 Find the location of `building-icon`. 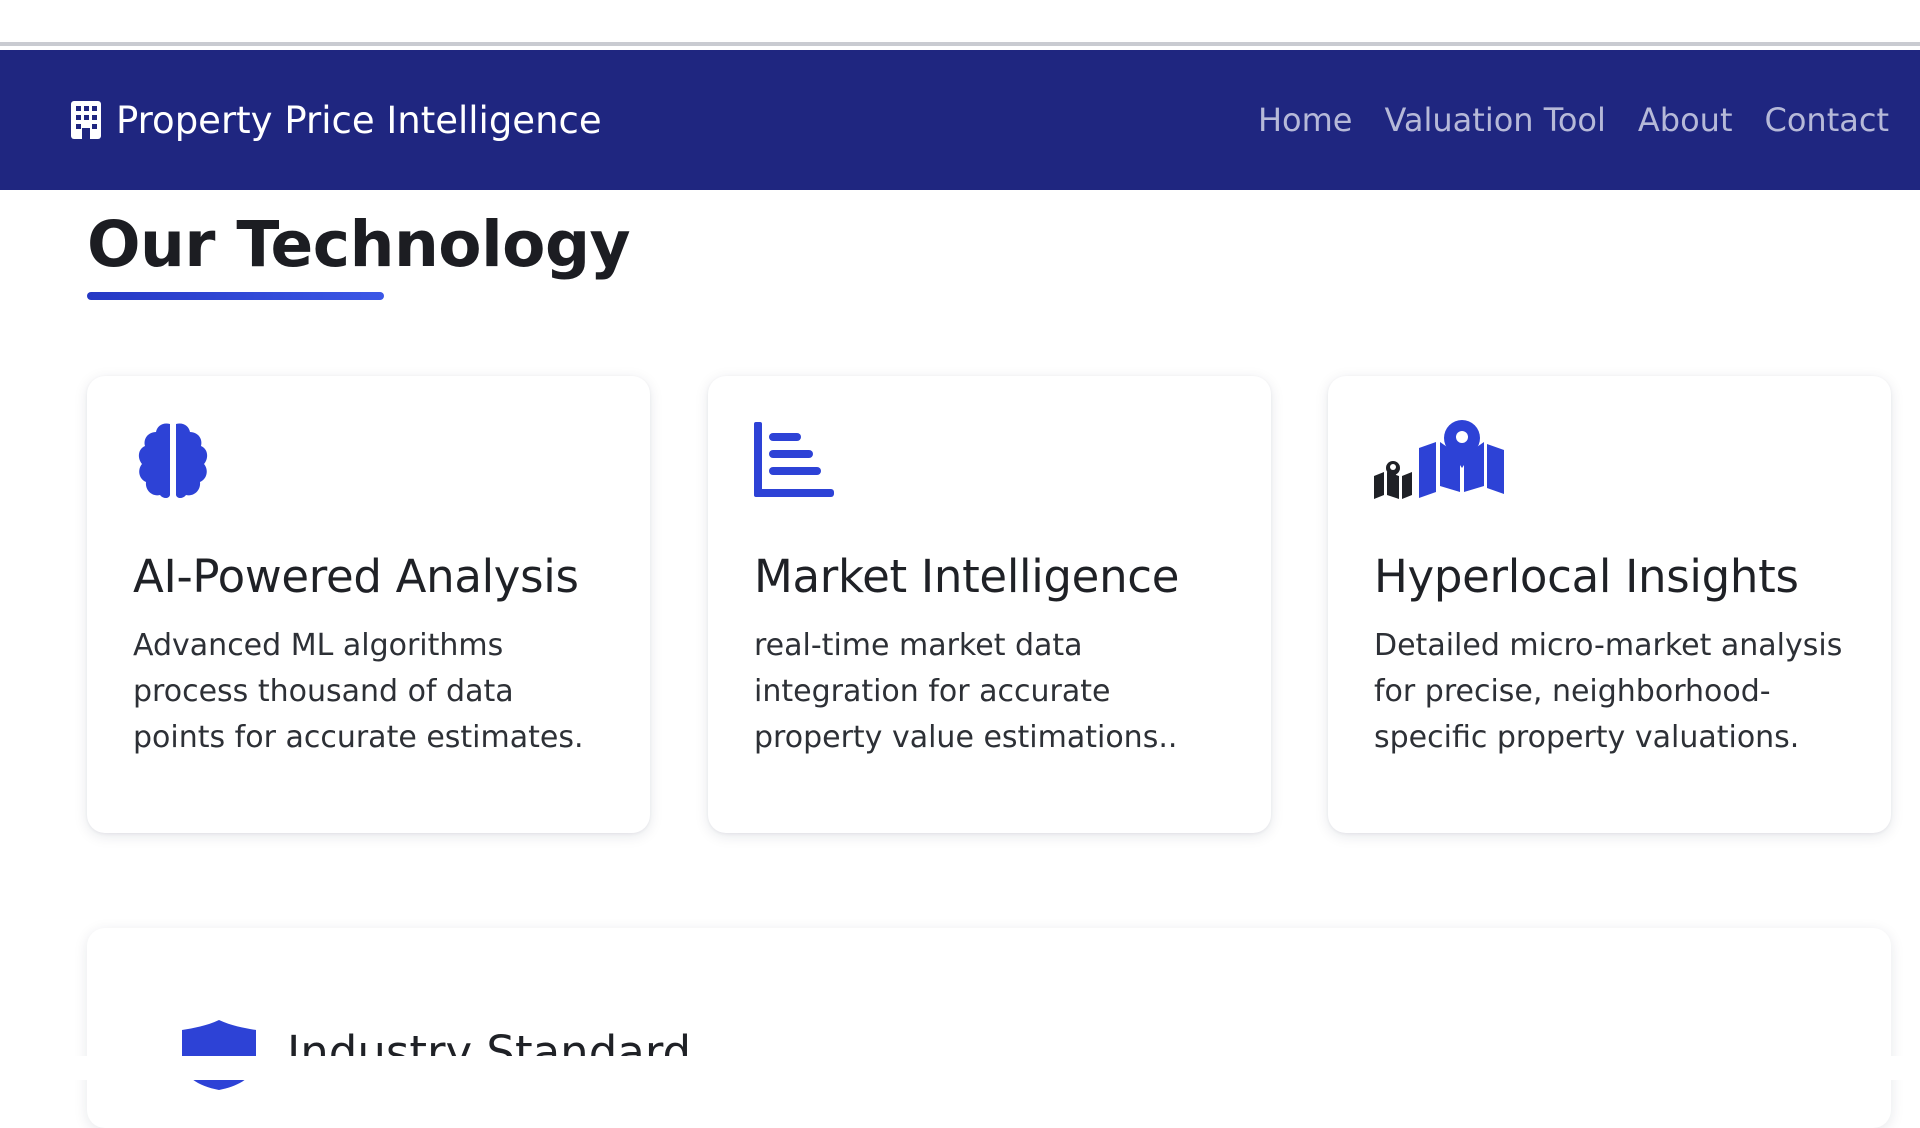

building-icon is located at coordinates (86, 120).